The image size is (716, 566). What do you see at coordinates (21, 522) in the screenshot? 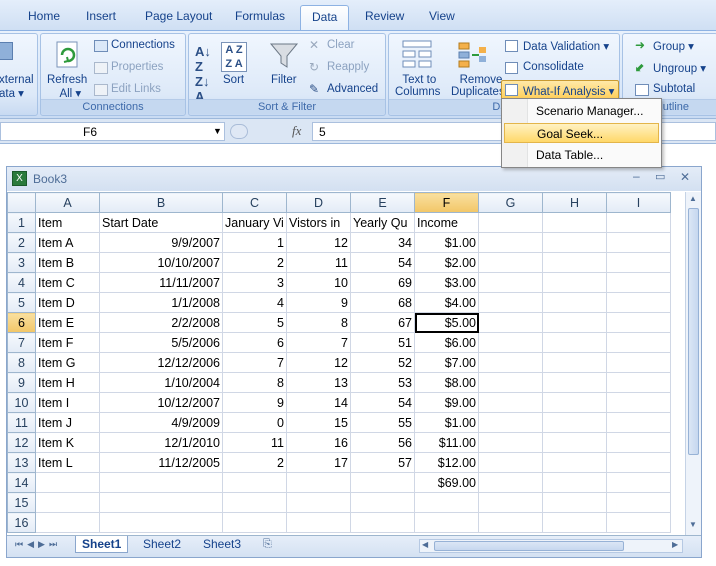
I see `row-header: 16` at bounding box center [21, 522].